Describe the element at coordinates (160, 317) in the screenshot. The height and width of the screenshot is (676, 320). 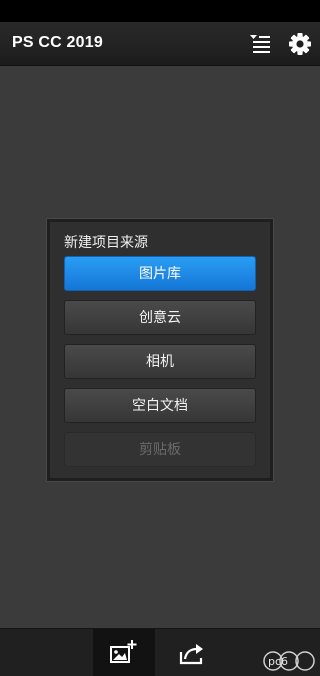
I see `option-creative-cloud: 创意云` at that location.